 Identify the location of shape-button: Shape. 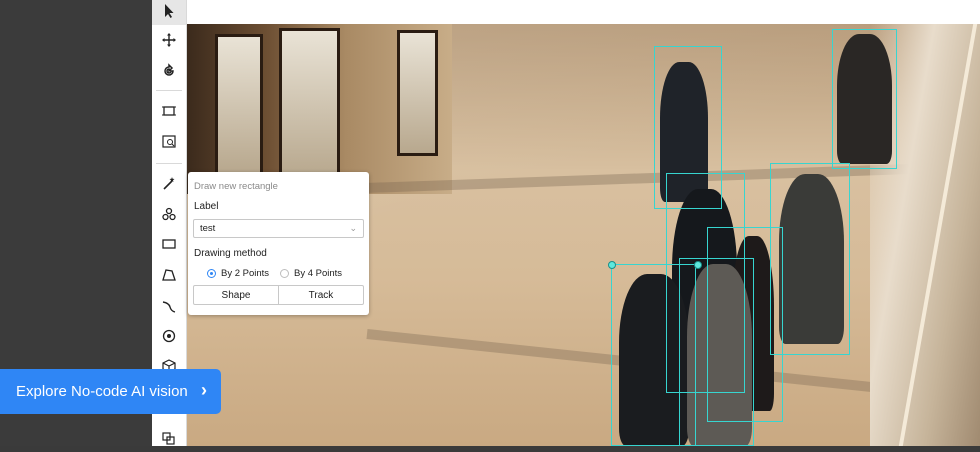
(236, 295).